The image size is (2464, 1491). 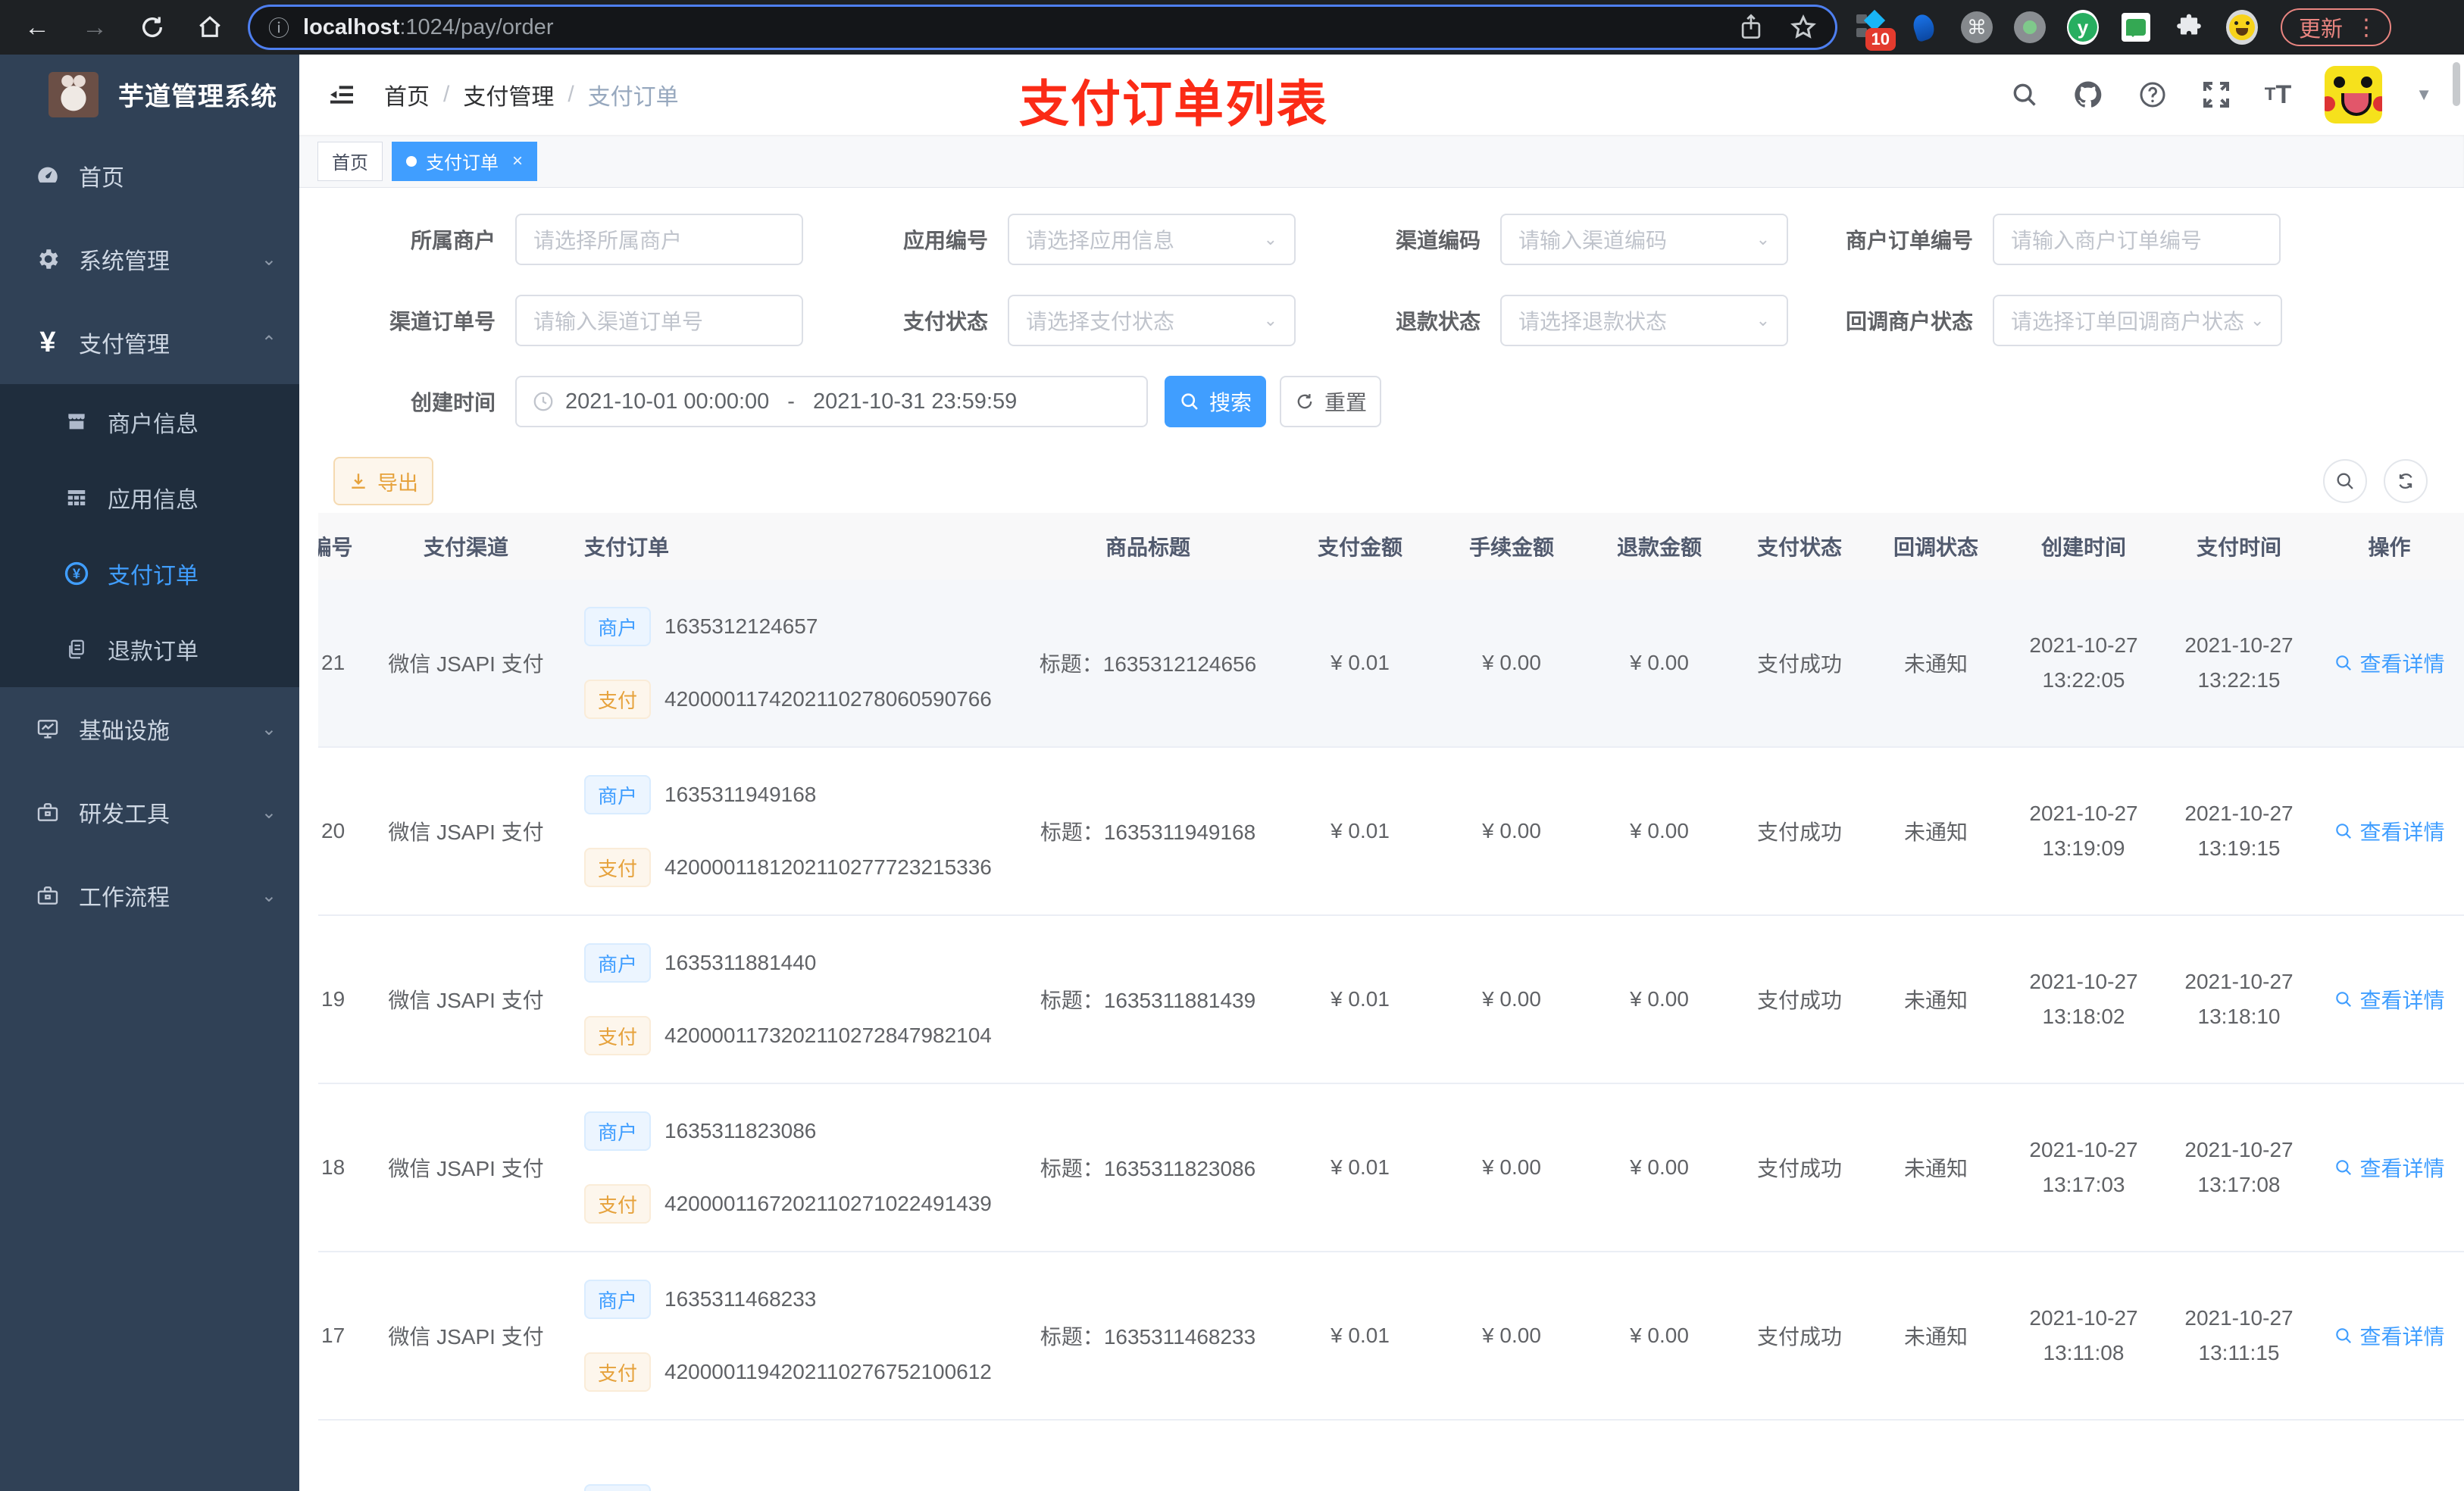 What do you see at coordinates (149, 498) in the screenshot?
I see `sidebar-item-app-info: 应用信息` at bounding box center [149, 498].